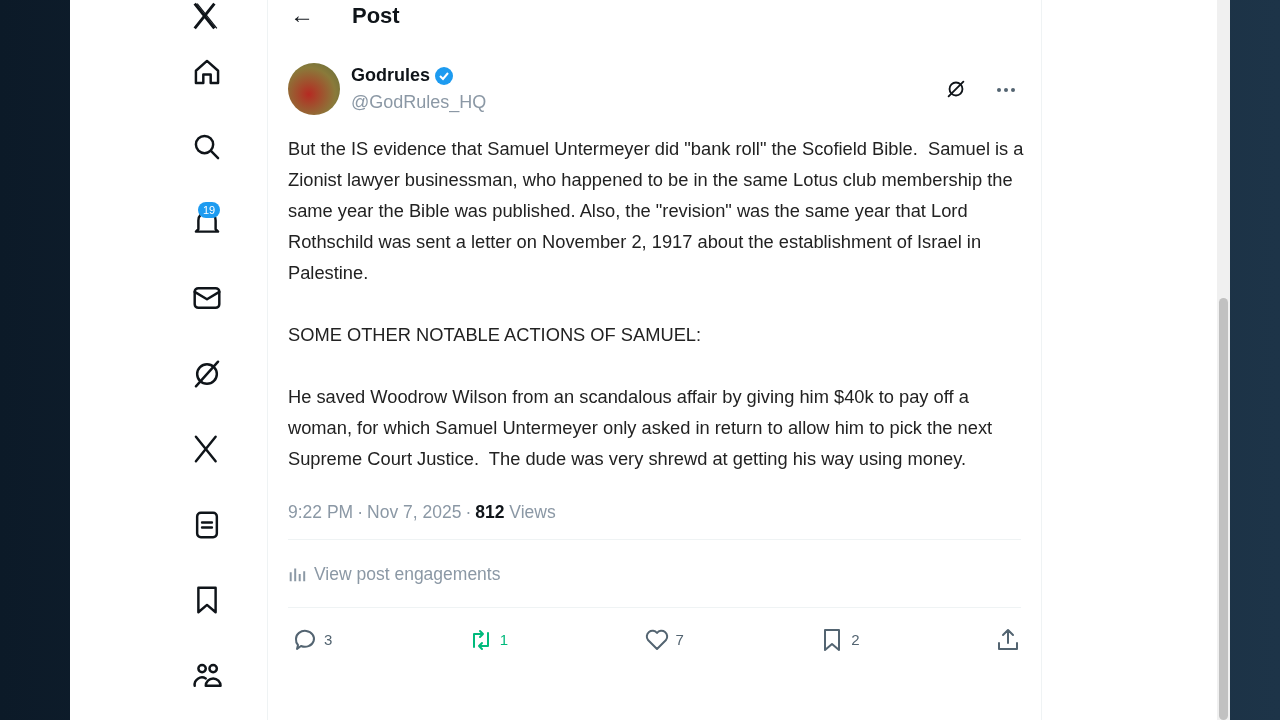 The width and height of the screenshot is (1280, 720). Describe the element at coordinates (490, 512) in the screenshot. I see `view-count: 812` at that location.